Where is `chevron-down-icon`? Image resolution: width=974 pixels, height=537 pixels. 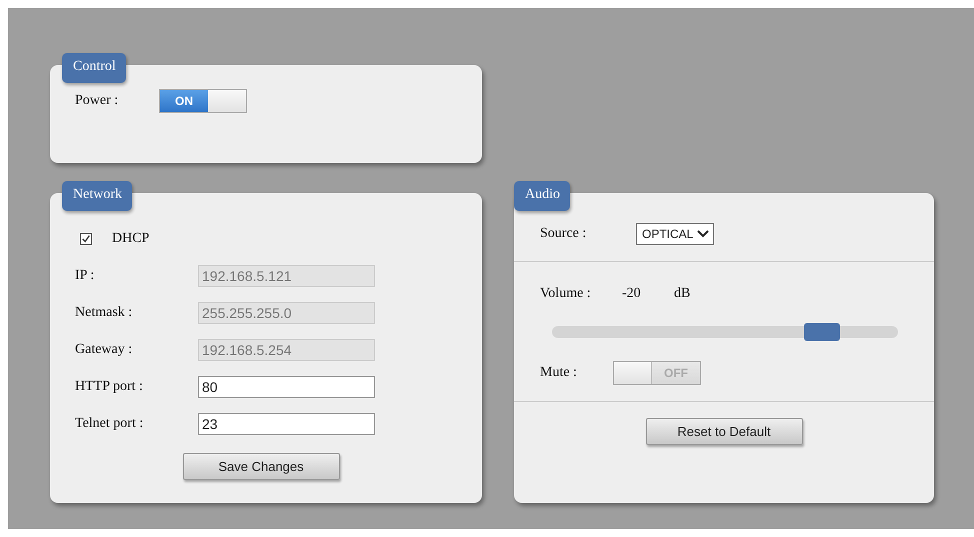 chevron-down-icon is located at coordinates (703, 234).